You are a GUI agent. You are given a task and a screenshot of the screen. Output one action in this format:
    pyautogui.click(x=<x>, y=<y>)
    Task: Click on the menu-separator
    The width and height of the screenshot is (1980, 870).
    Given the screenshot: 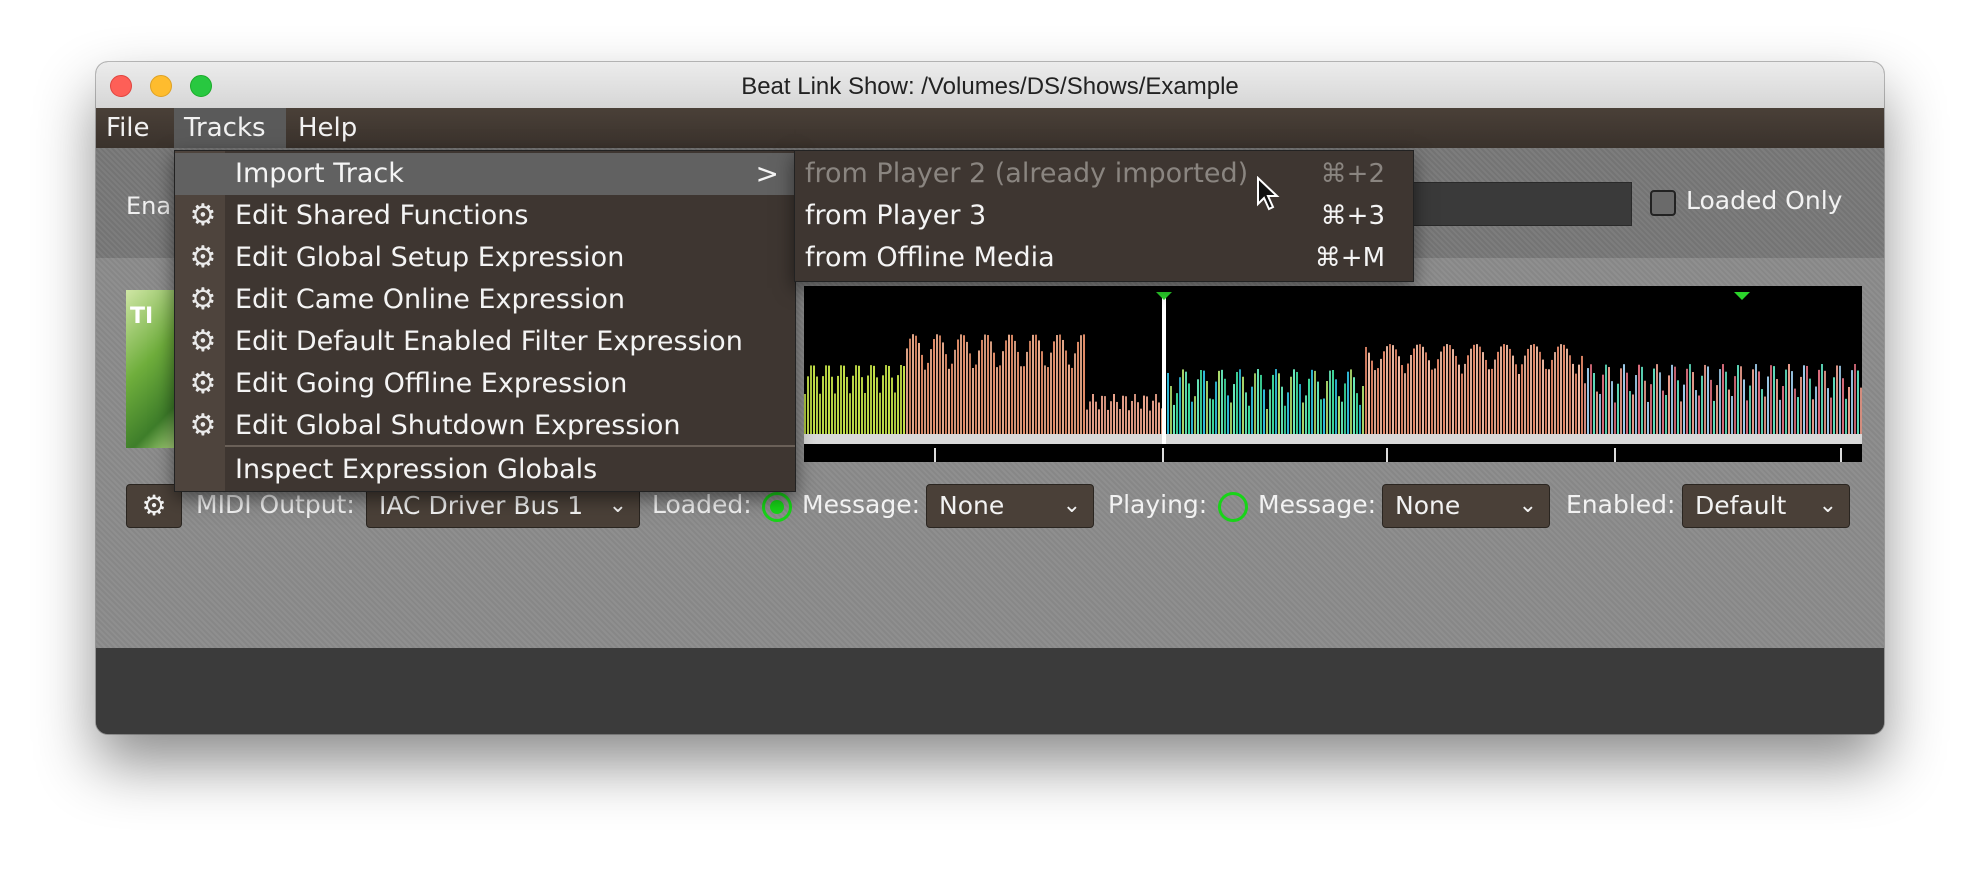 What is the action you would take?
    pyautogui.click(x=510, y=446)
    